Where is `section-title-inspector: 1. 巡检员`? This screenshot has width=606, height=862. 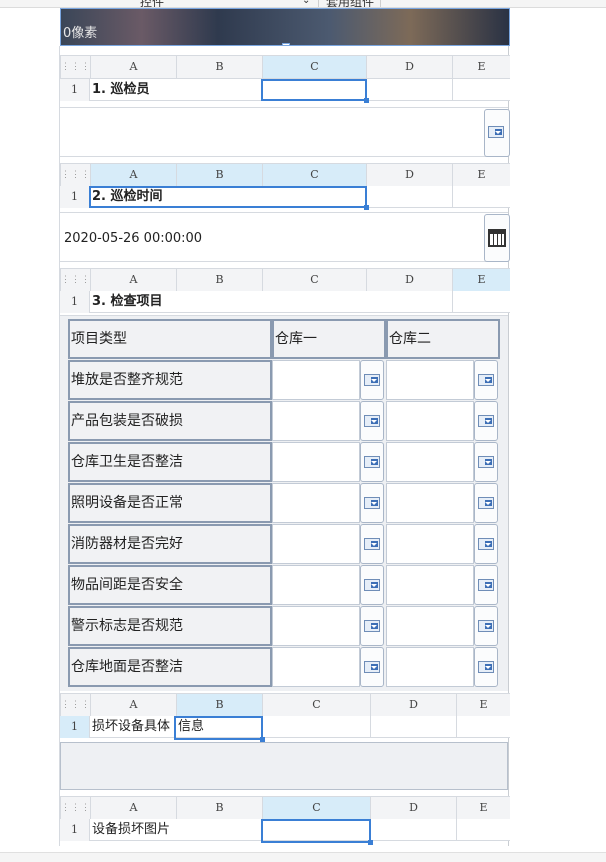 section-title-inspector: 1. 巡检员 is located at coordinates (121, 90).